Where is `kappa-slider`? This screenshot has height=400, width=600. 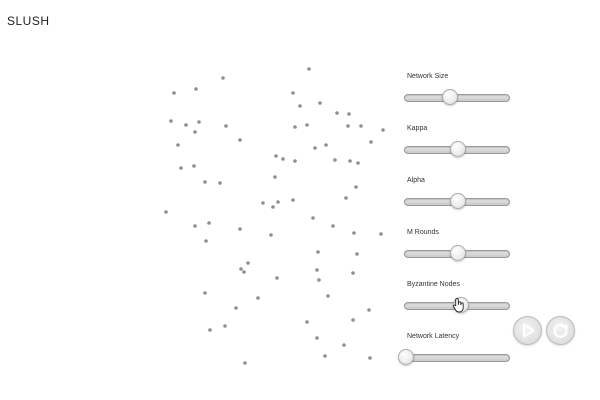 kappa-slider is located at coordinates (457, 149).